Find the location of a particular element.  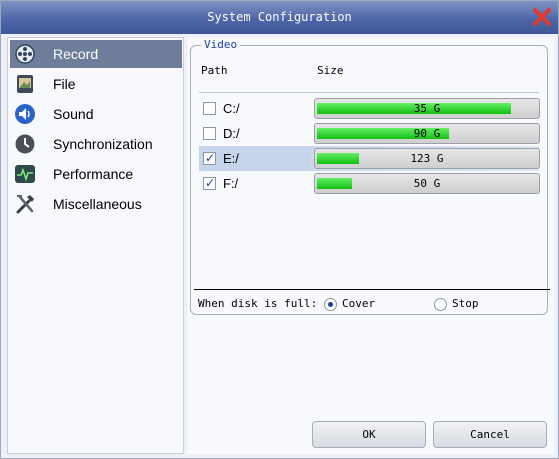

sidebar-item-sound: Sound is located at coordinates (96, 114).